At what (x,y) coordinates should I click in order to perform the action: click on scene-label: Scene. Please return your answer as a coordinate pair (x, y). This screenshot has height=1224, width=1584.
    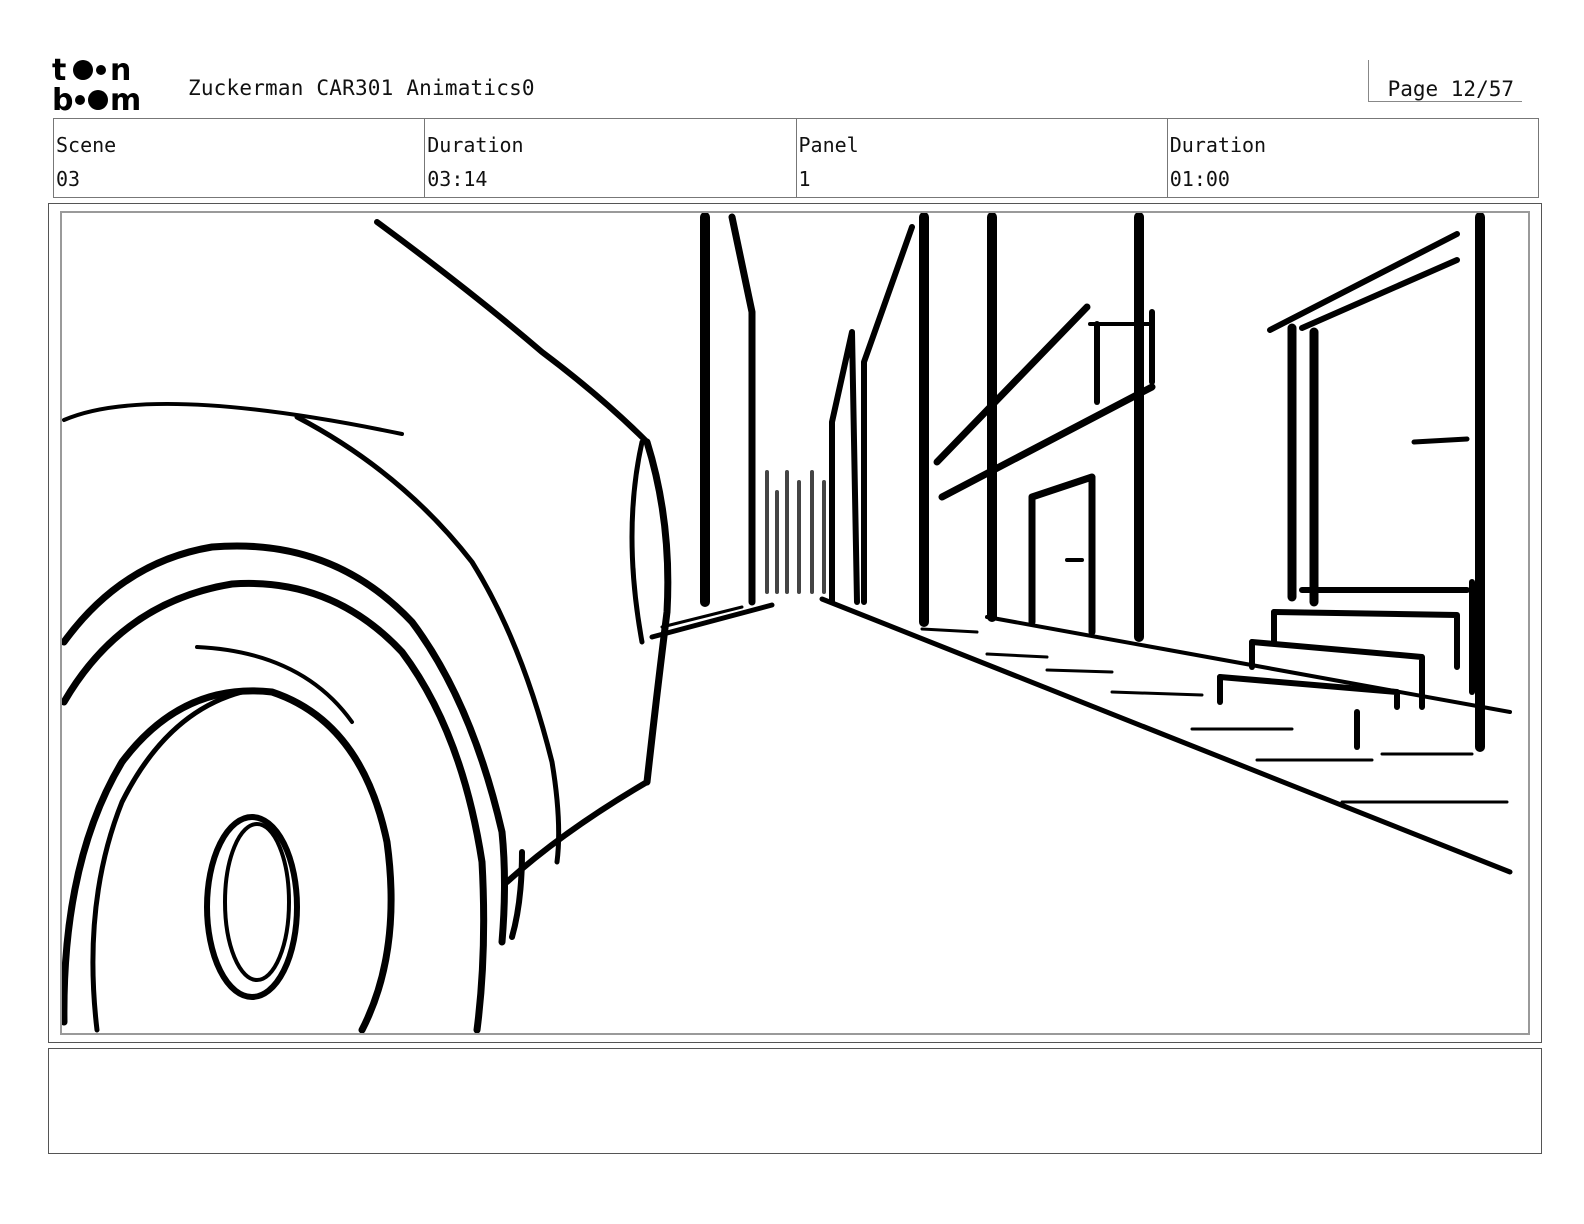
    Looking at the image, I should click on (86, 145).